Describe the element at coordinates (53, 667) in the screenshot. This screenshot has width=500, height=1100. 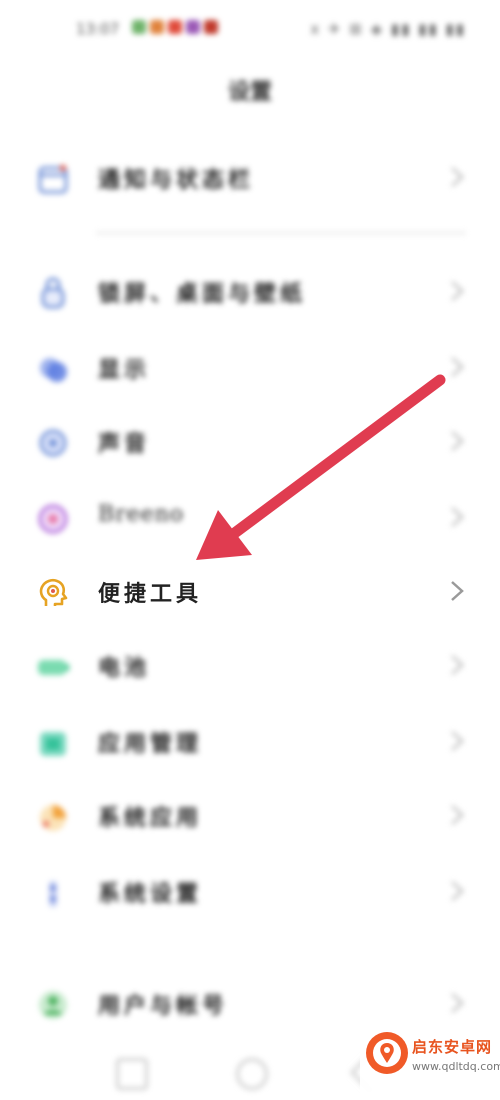
I see `battery-icon` at that location.